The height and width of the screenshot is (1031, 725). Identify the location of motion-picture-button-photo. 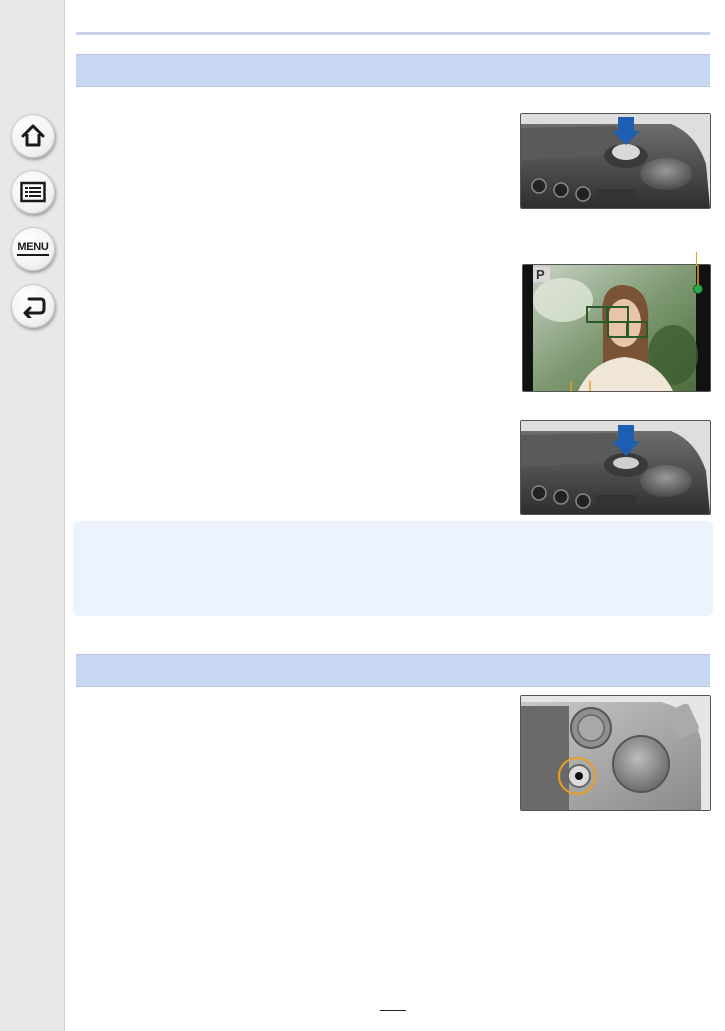
(615, 753).